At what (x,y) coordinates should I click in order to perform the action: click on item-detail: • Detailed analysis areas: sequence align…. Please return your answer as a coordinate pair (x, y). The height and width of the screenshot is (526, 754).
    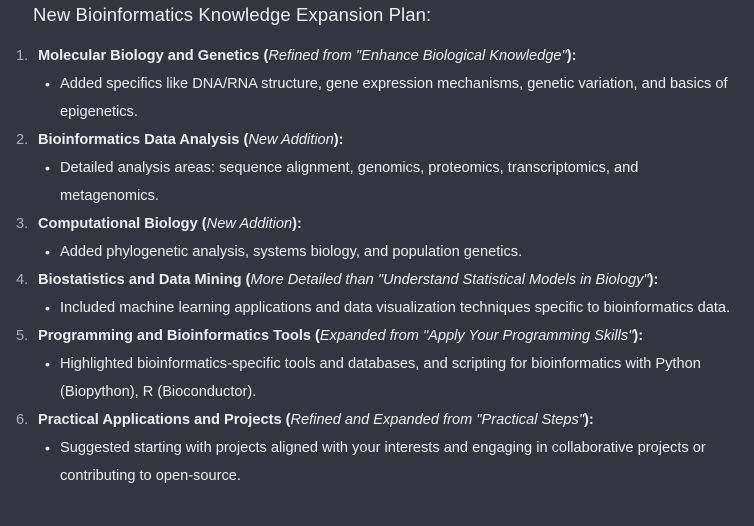
    Looking at the image, I should click on (377, 182).